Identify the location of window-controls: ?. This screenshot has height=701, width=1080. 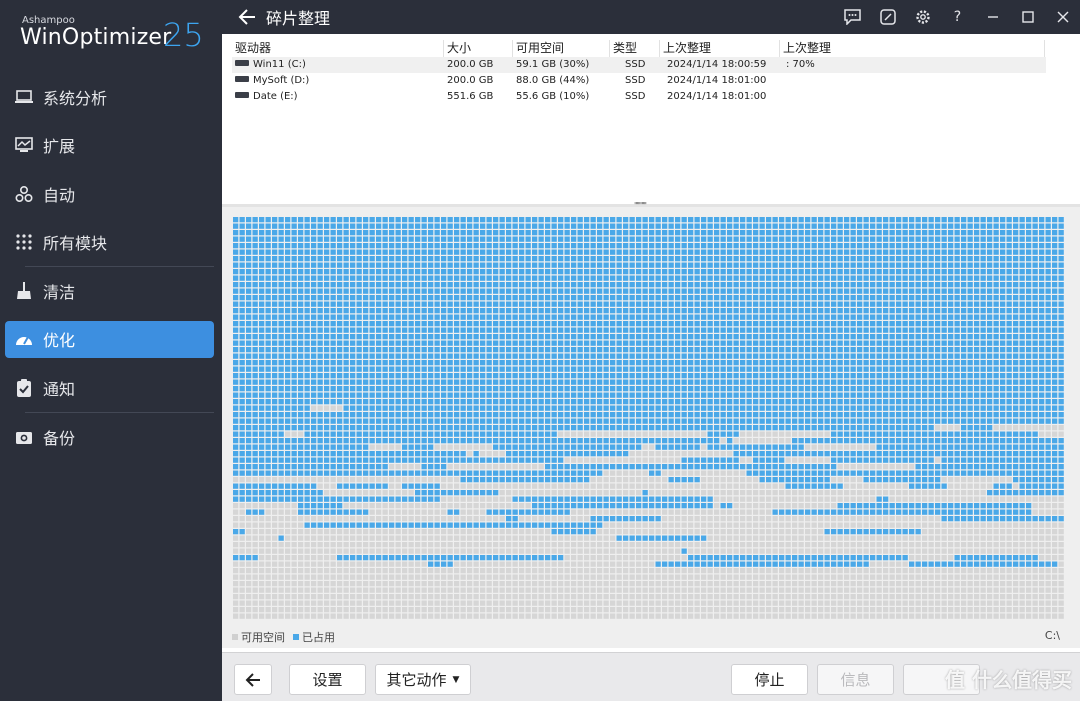
(957, 17).